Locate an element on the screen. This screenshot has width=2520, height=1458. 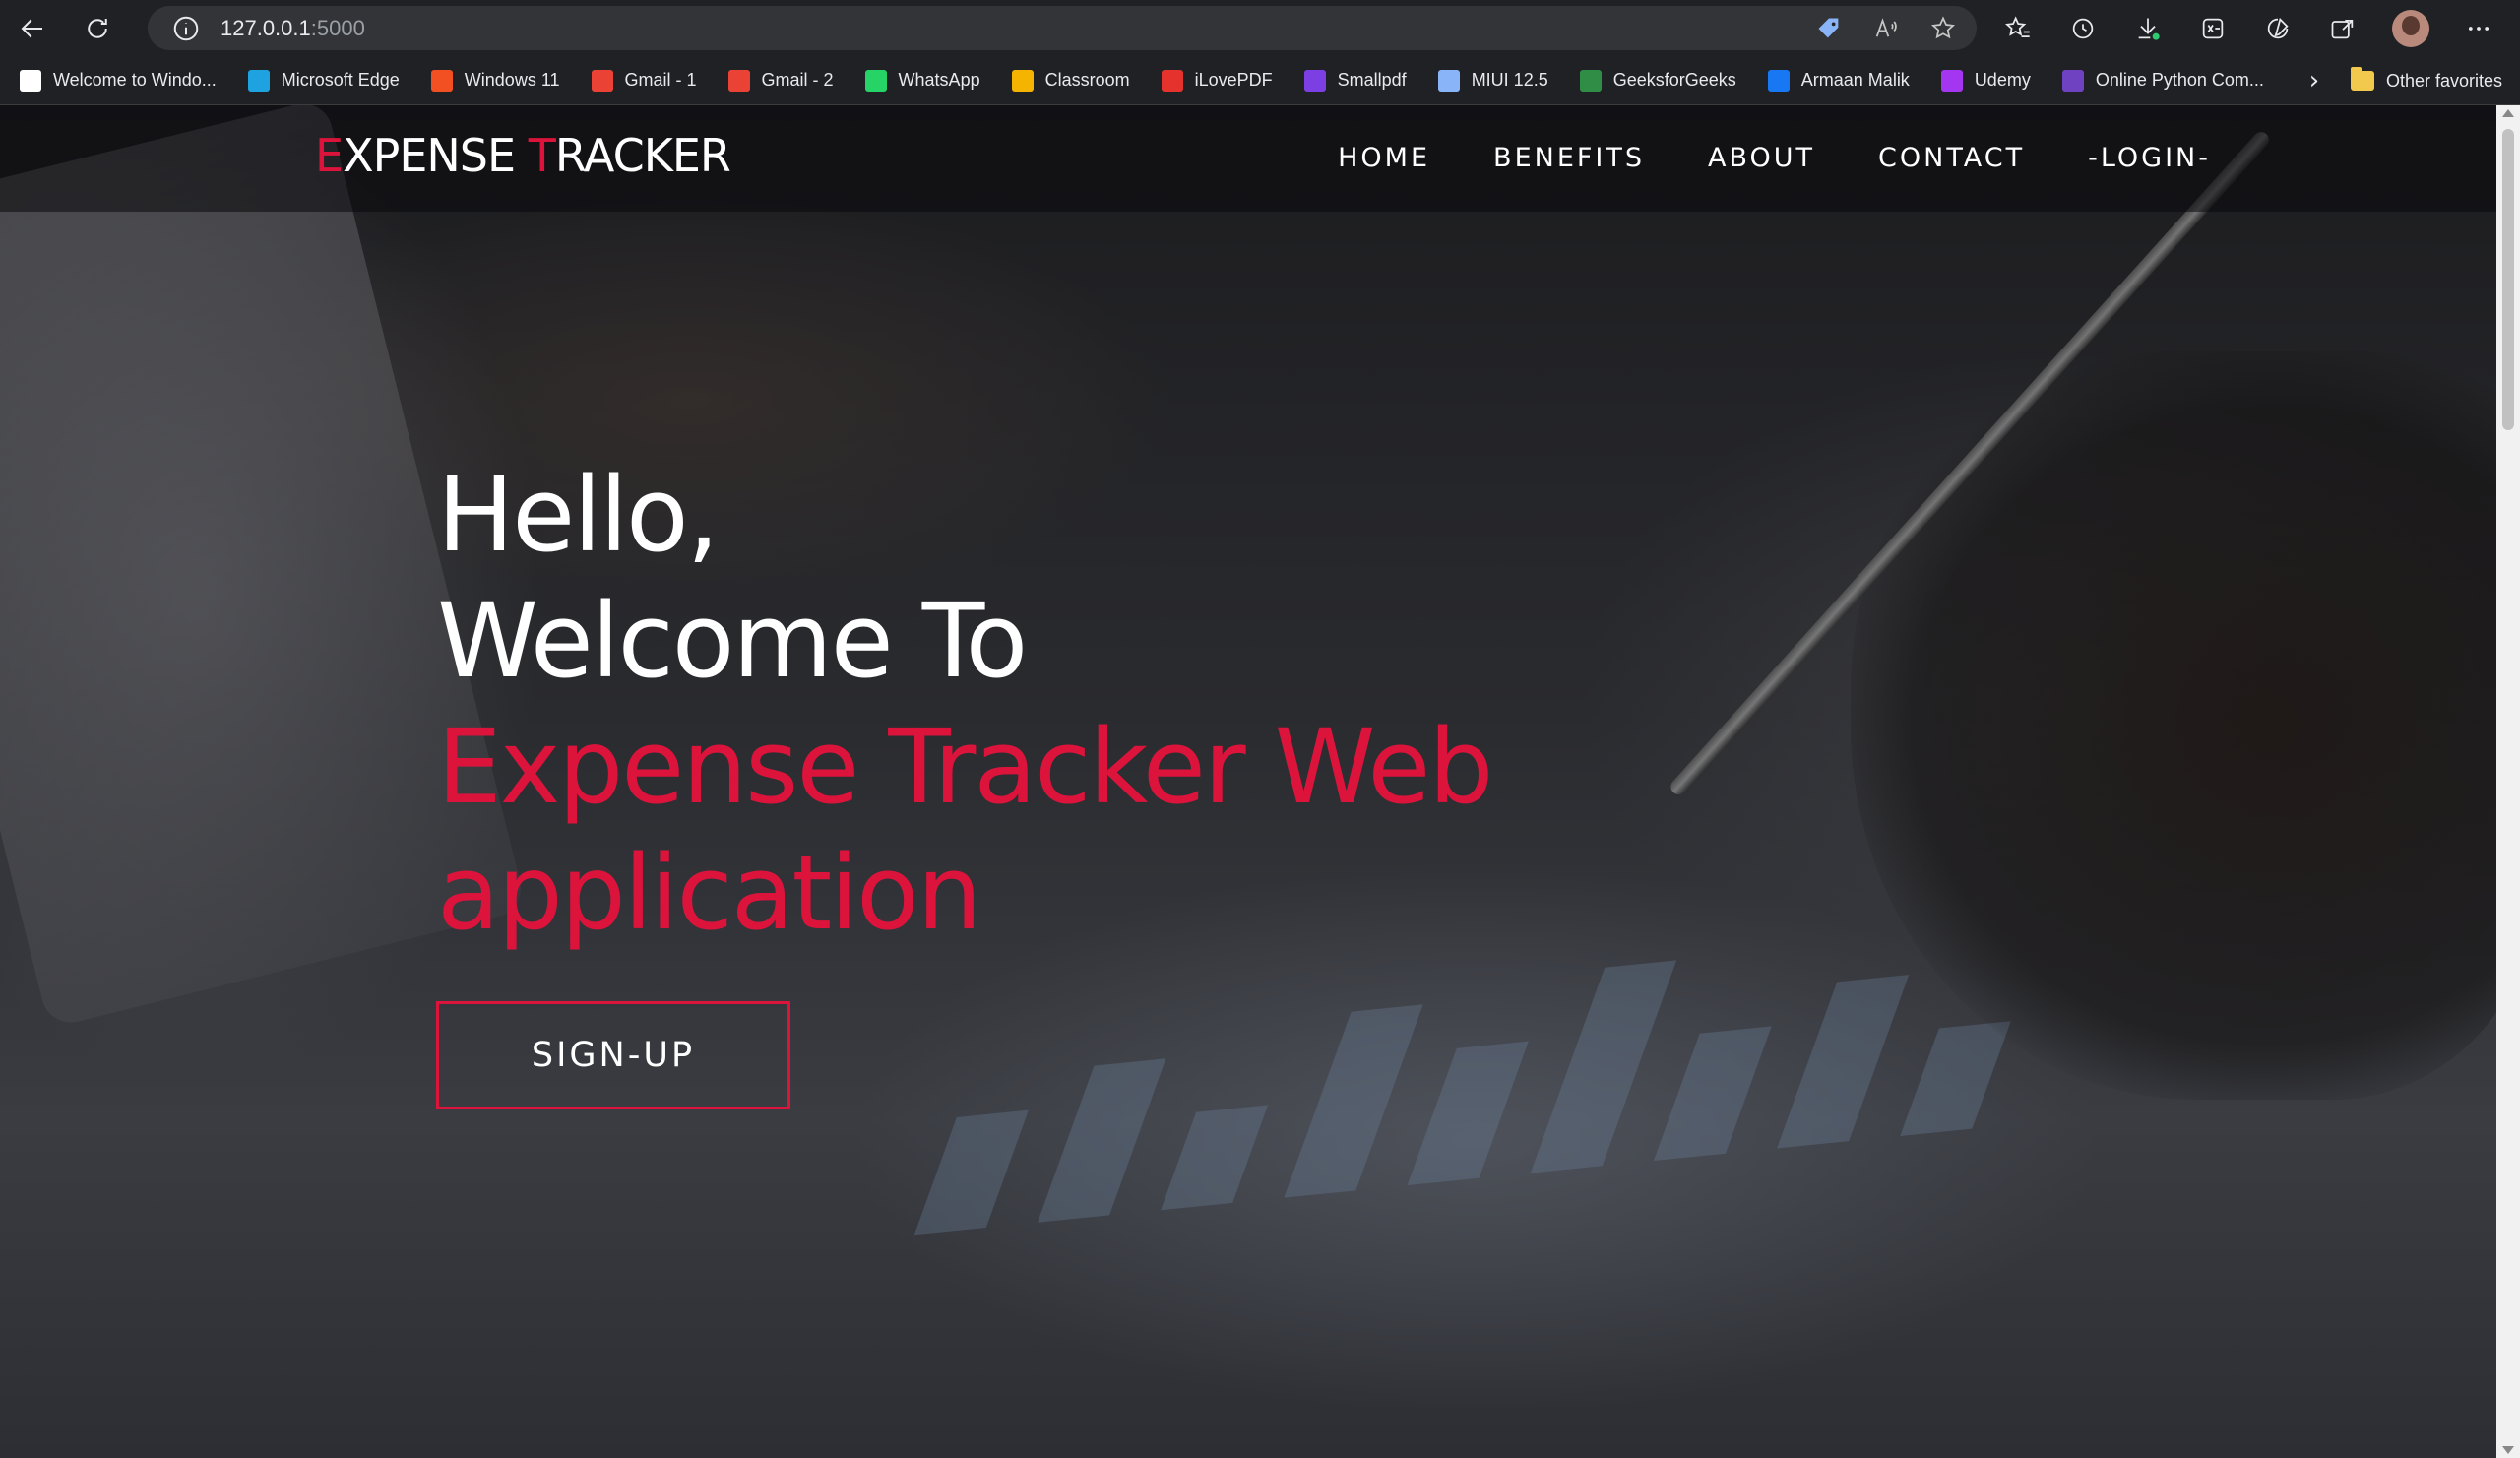
back-arrow-icon is located at coordinates (31, 28).